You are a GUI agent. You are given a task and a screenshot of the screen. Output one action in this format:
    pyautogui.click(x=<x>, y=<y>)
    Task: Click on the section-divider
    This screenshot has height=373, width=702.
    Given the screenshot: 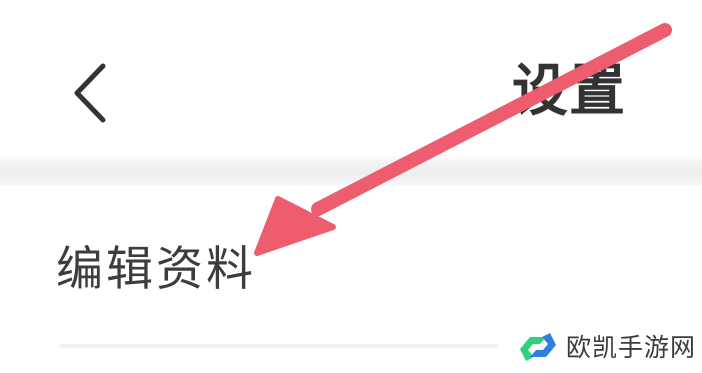 What is the action you would take?
    pyautogui.click(x=351, y=170)
    